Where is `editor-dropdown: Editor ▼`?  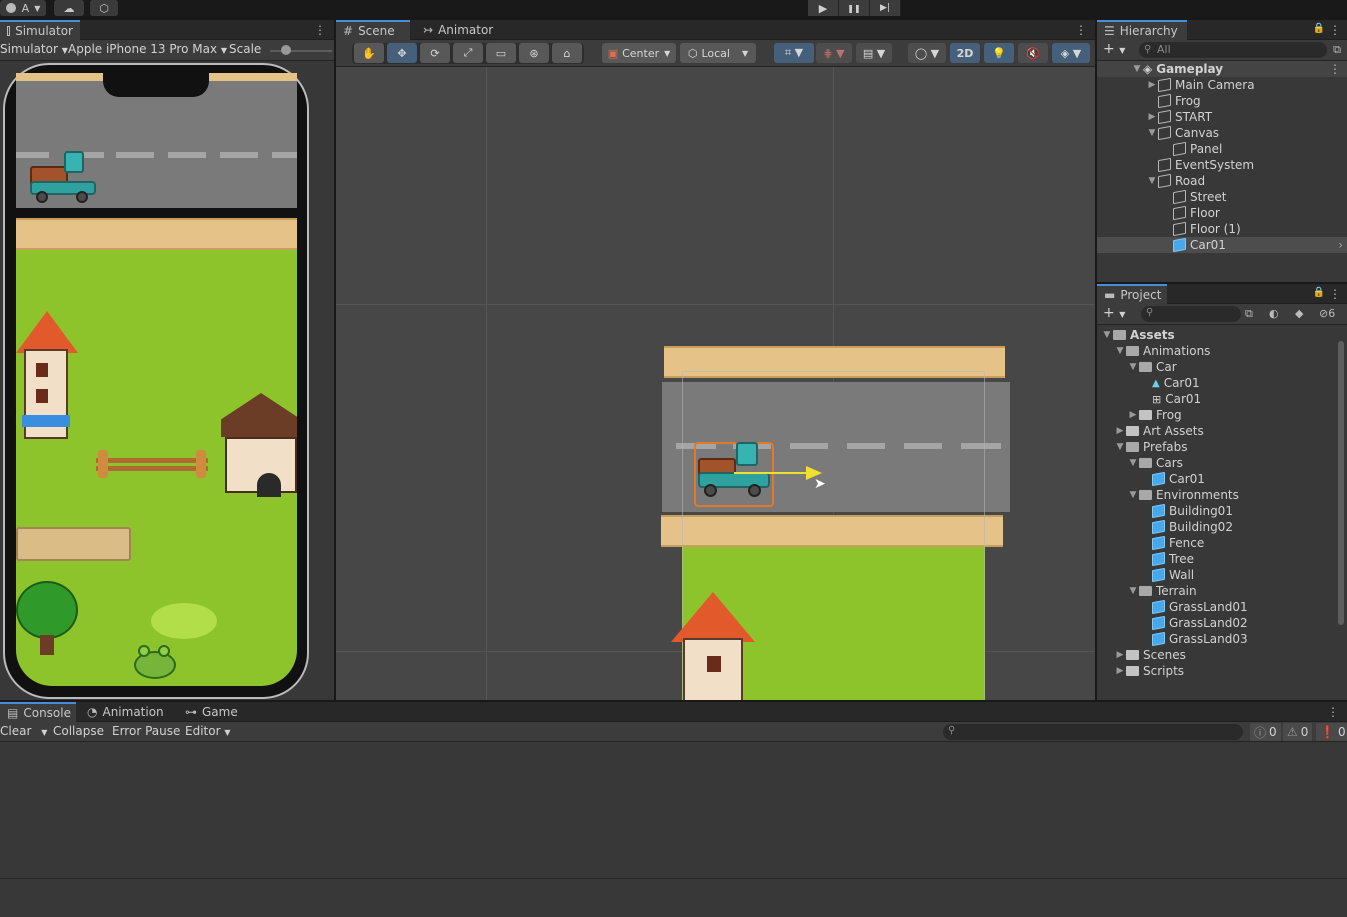 editor-dropdown: Editor ▼ is located at coordinates (208, 731).